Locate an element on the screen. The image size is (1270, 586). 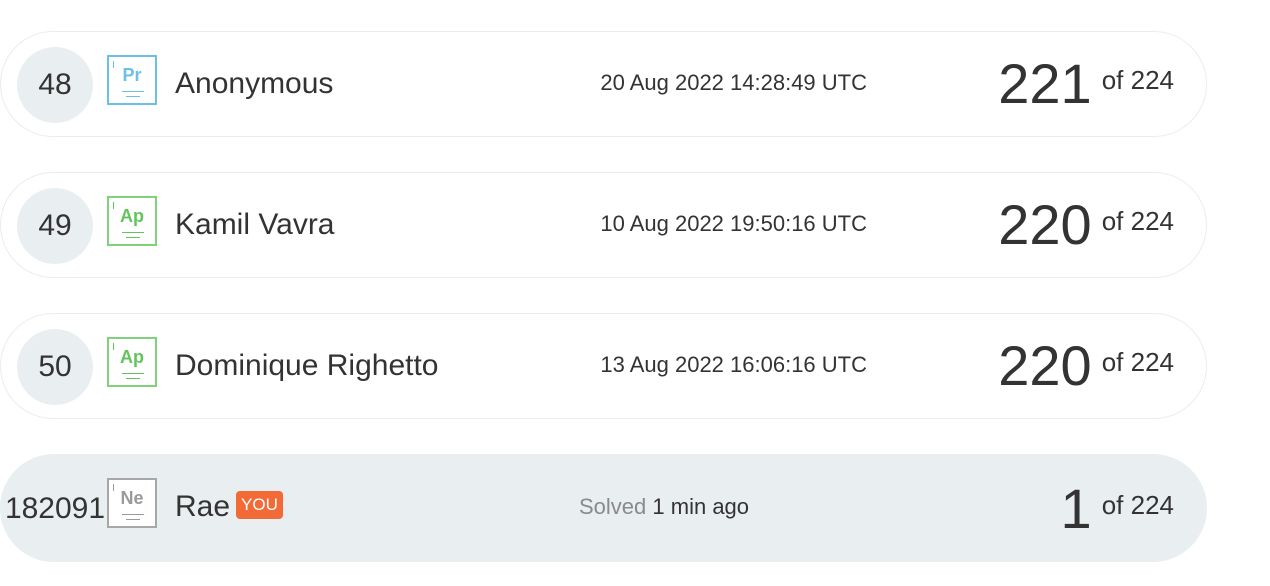
badge-symbol: Ne is located at coordinates (132, 498).